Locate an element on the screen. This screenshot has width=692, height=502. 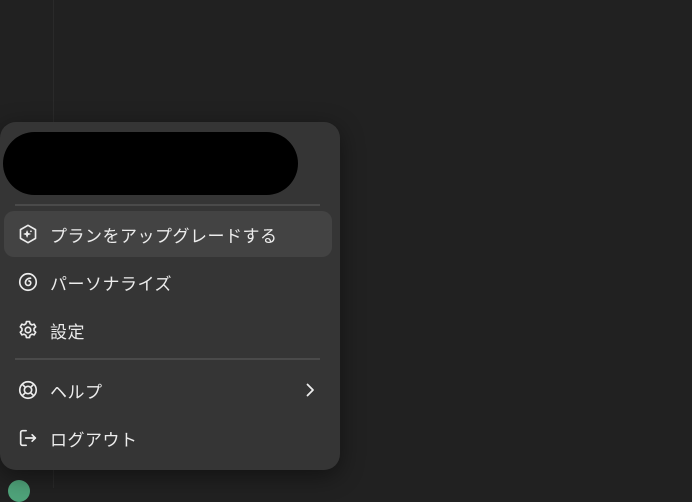
personalize-menu-item: パーソナライズ is located at coordinates (168, 282).